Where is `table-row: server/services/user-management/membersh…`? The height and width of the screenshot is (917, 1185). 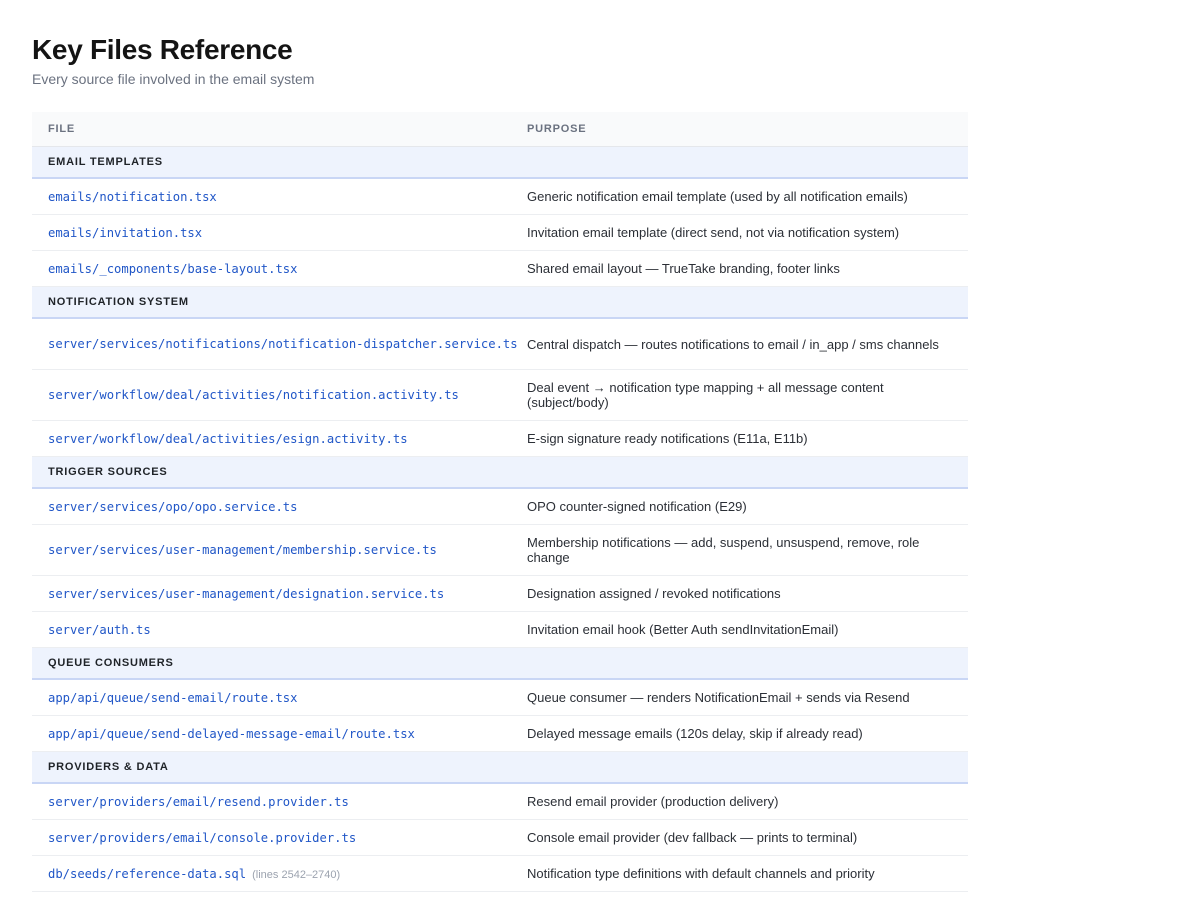
table-row: server/services/user-management/membersh… is located at coordinates (500, 550).